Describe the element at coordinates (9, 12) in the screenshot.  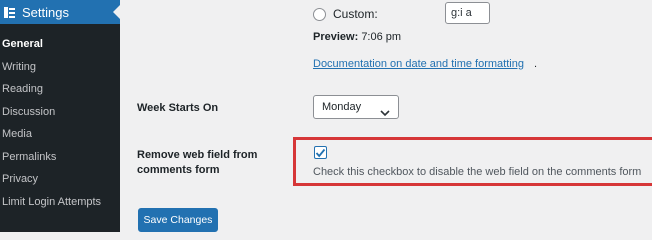
I see `settings-sliders-icon` at that location.